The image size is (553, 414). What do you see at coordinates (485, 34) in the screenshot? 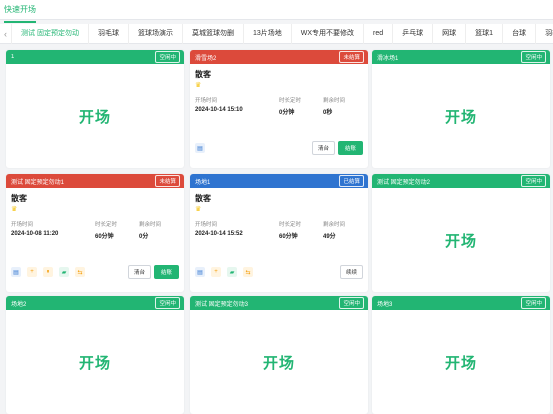
I see `category-tab: 篮球1` at bounding box center [485, 34].